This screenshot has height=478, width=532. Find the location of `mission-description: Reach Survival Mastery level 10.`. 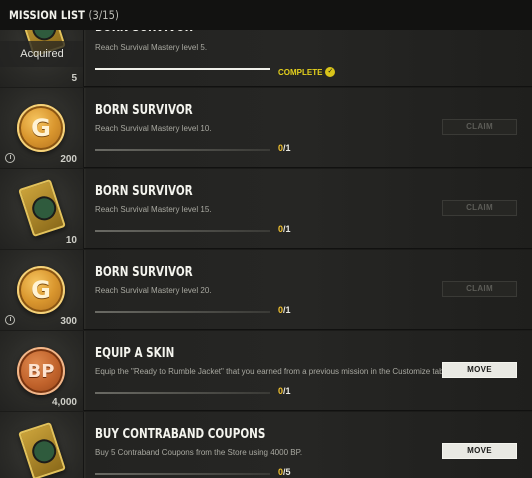

mission-description: Reach Survival Mastery level 10. is located at coordinates (153, 128).